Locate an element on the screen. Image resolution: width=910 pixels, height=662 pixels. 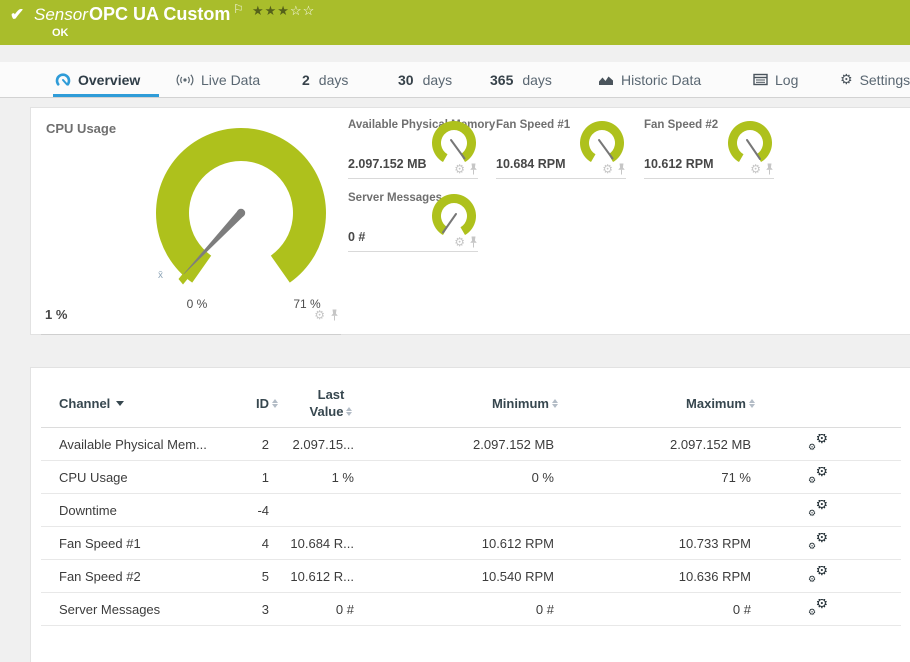
tab-overview: Overview is located at coordinates (97, 79).